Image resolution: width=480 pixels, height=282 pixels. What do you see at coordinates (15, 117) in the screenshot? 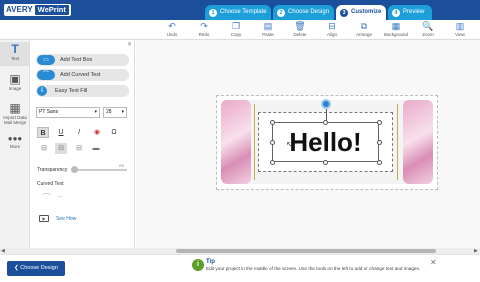
I see `rail-item-import-data: ▦ Import Data Mail Merge` at bounding box center [15, 117].